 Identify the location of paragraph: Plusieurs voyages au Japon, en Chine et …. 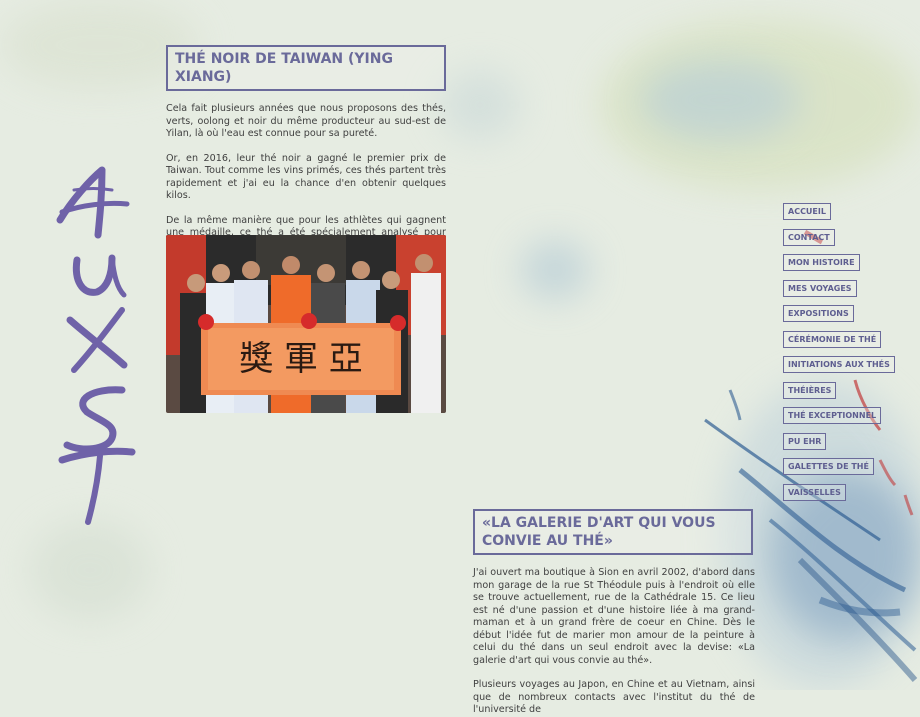
(614, 697).